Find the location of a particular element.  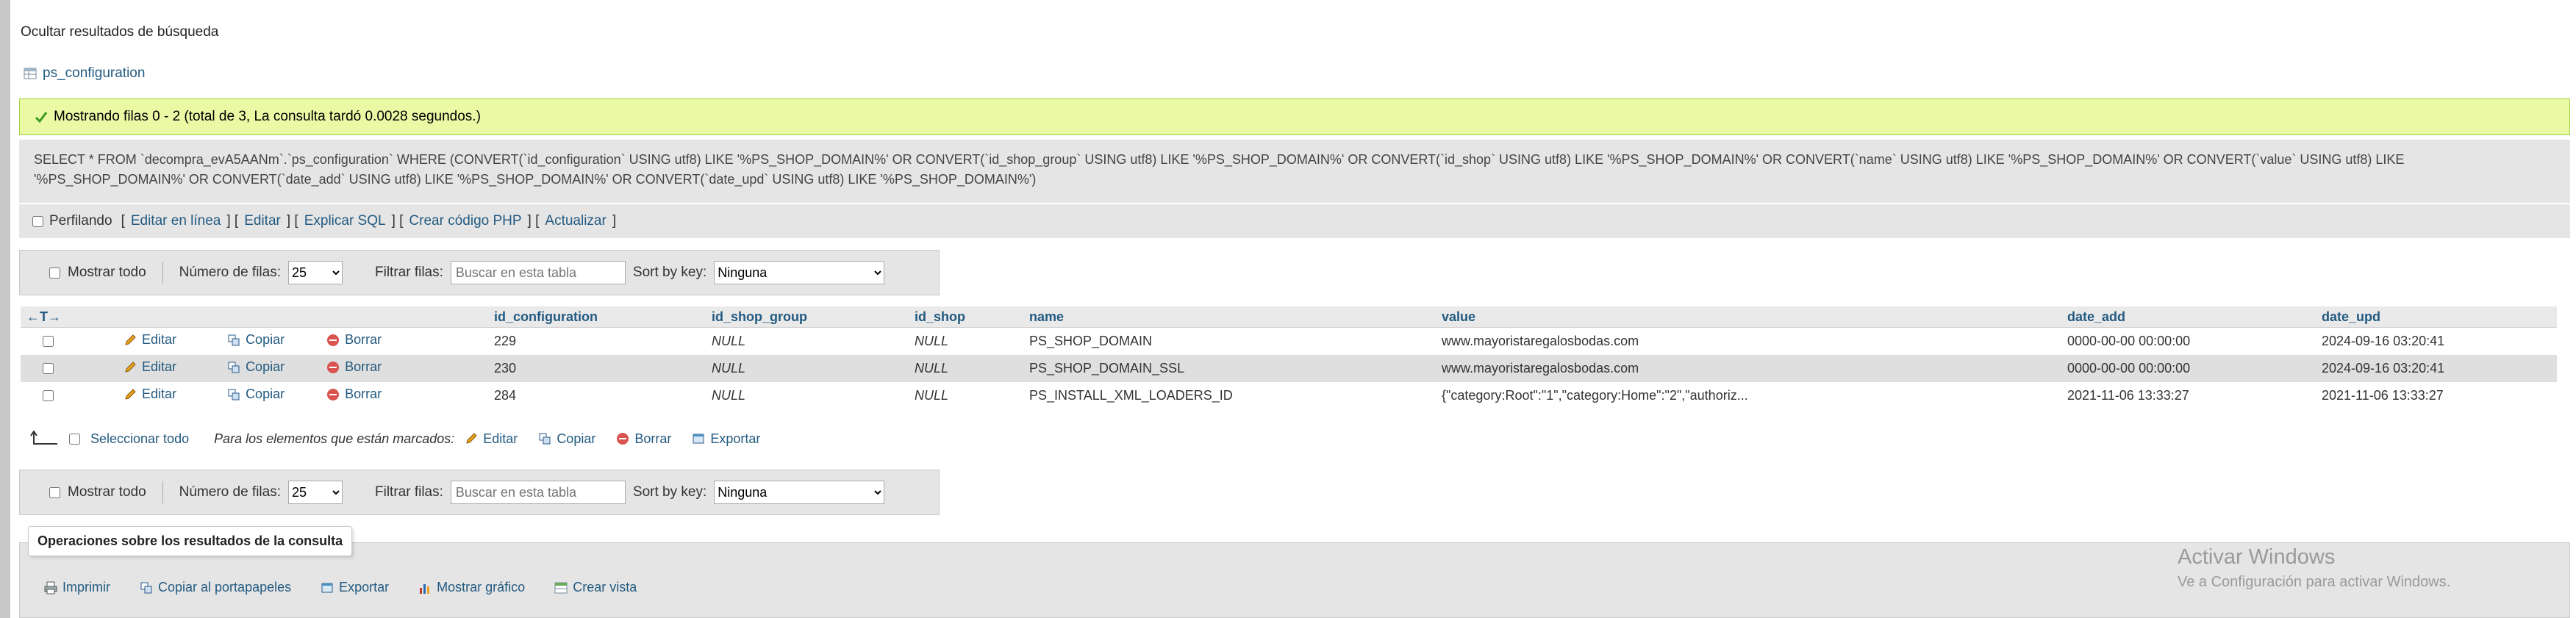

header-id-shop: id_shop is located at coordinates (966, 317).